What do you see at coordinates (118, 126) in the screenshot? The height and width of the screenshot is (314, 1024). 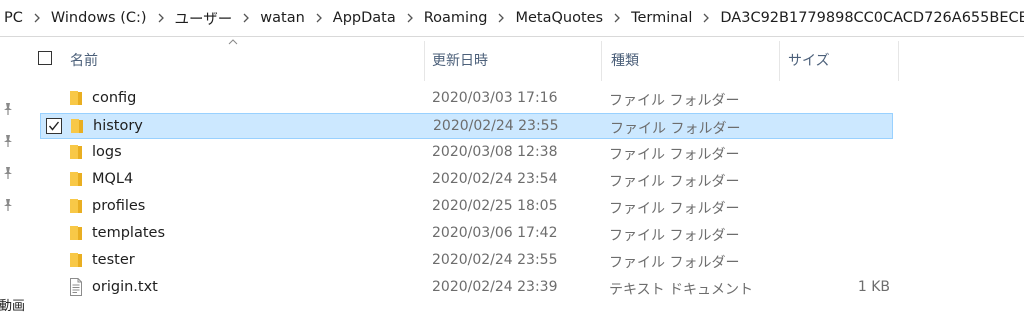 I see `file-name: history` at bounding box center [118, 126].